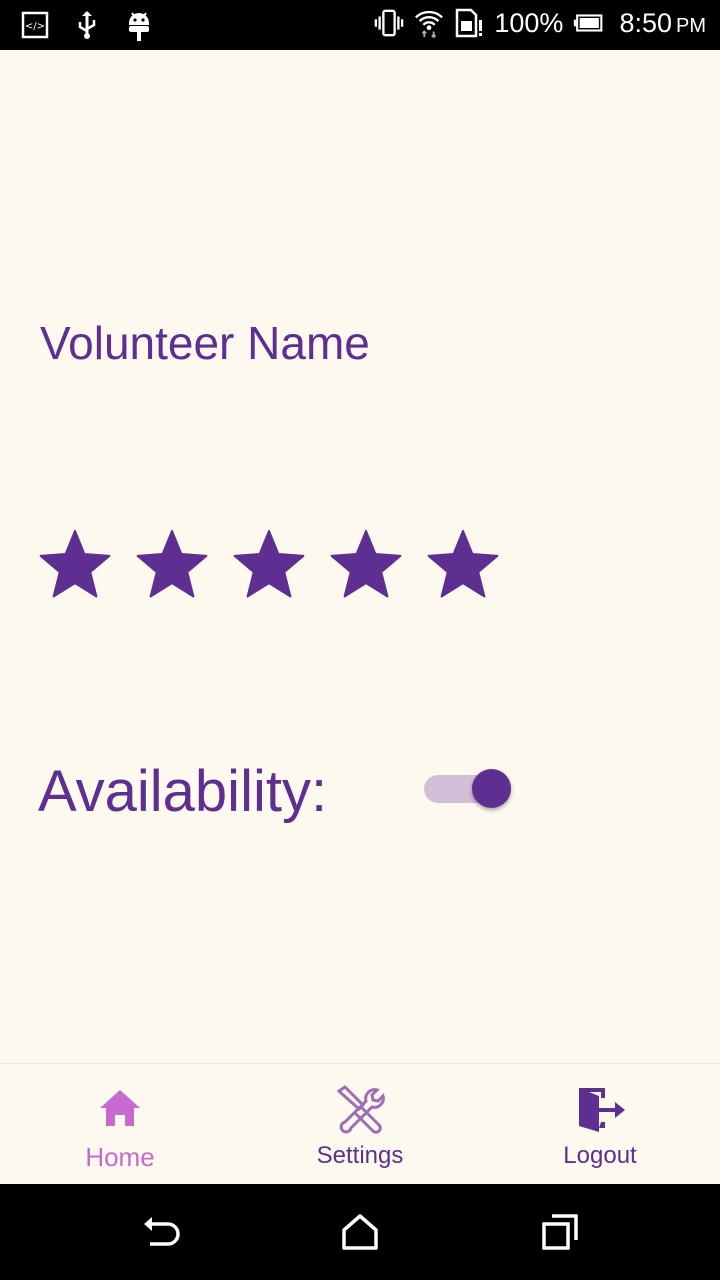 The height and width of the screenshot is (1280, 720). What do you see at coordinates (360, 1109) in the screenshot?
I see `tools-icon` at bounding box center [360, 1109].